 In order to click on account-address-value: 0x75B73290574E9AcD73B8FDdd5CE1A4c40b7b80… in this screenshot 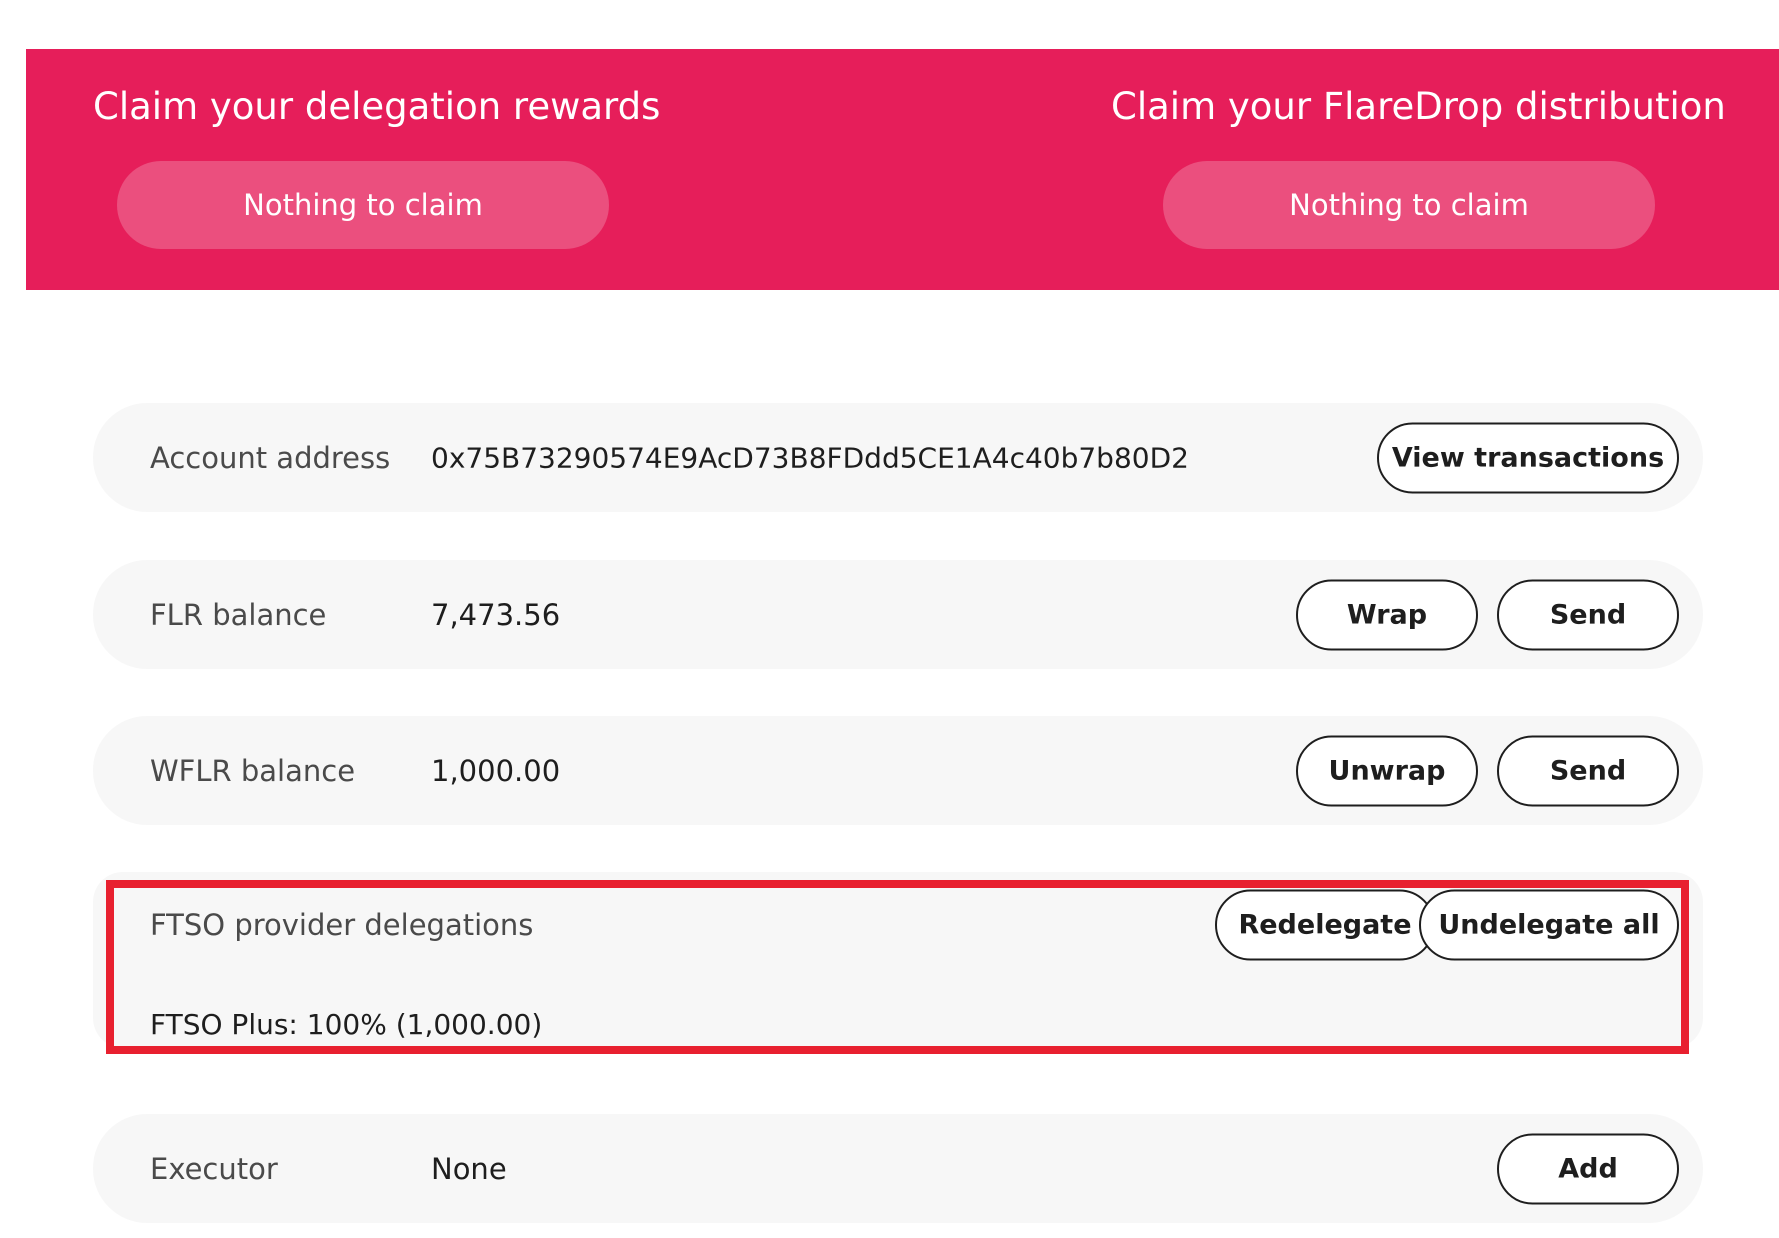, I will do `click(810, 457)`.